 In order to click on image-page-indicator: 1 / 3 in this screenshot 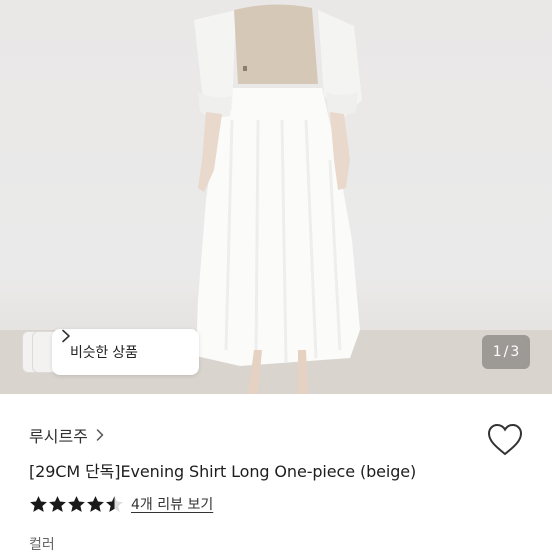, I will do `click(506, 352)`.